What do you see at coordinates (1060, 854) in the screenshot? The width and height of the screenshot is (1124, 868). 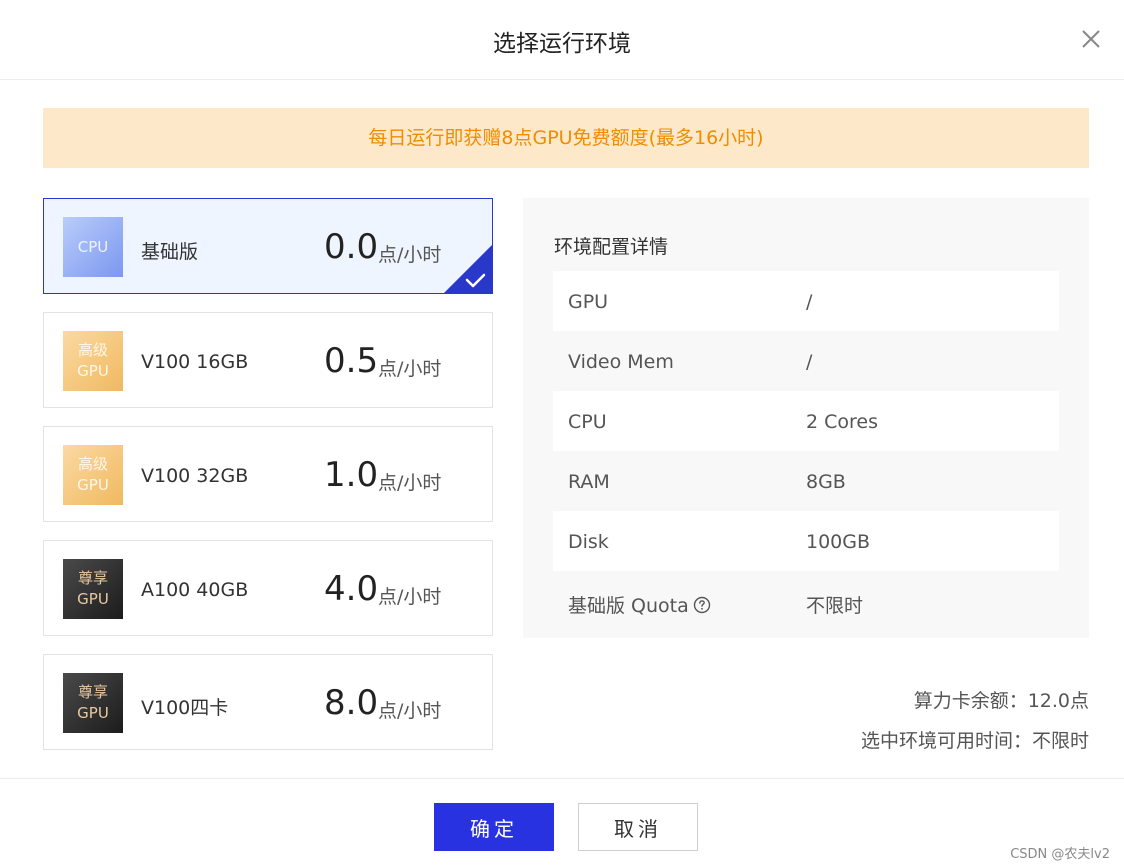 I see `watermark: CSDN @农夫lv2` at bounding box center [1060, 854].